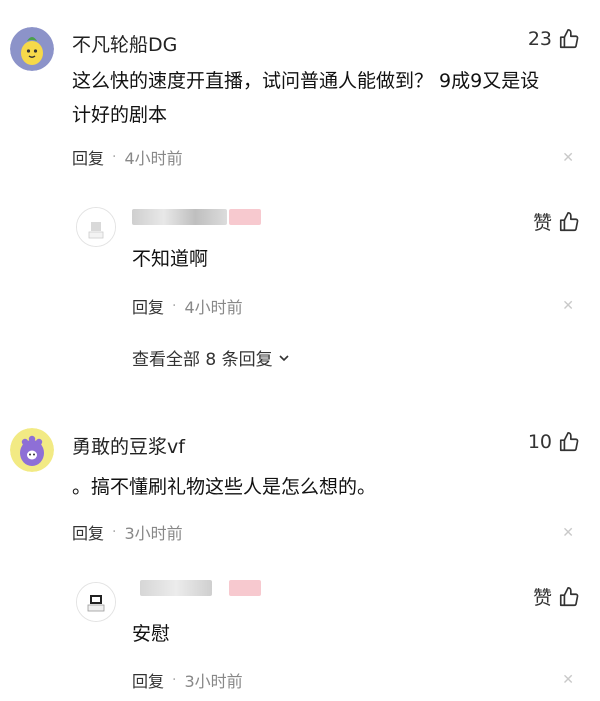  What do you see at coordinates (306, 98) in the screenshot?
I see `comment-text: 这么快的速度开直播，试问普通人能做到？ 9成9又是设 计好的剧本` at bounding box center [306, 98].